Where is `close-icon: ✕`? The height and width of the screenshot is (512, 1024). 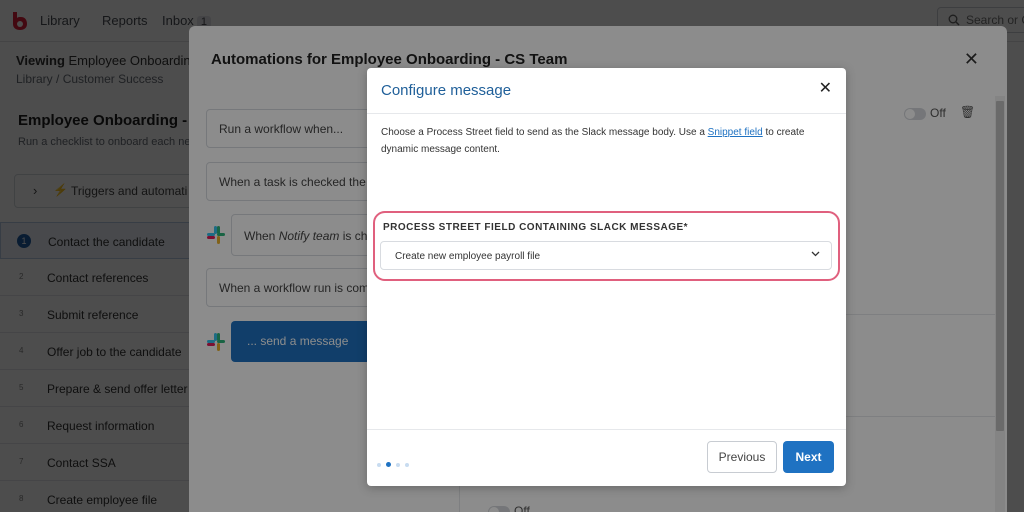
close-icon: ✕ is located at coordinates (825, 88).